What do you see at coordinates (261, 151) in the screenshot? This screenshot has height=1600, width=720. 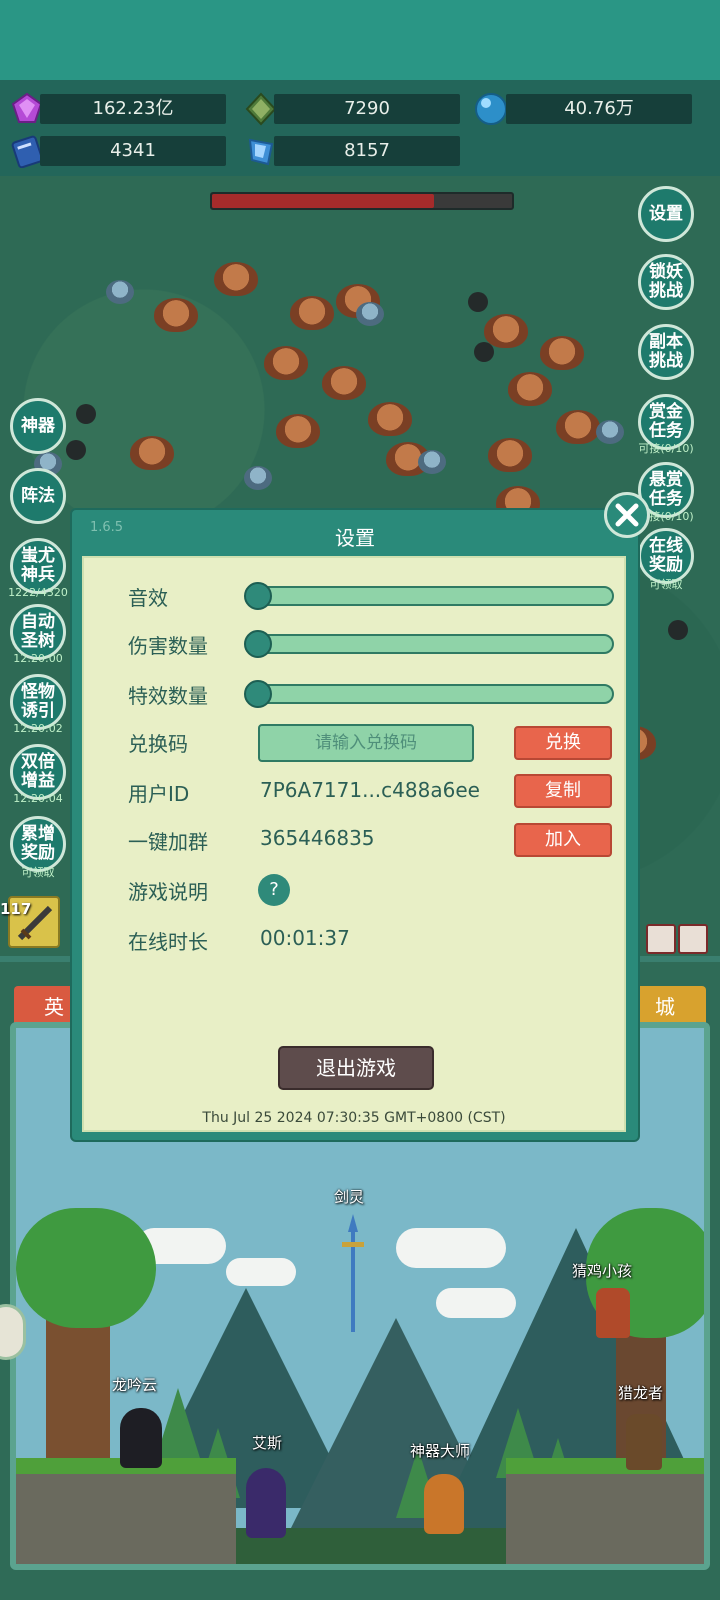 I see `blue-crystal-icon` at bounding box center [261, 151].